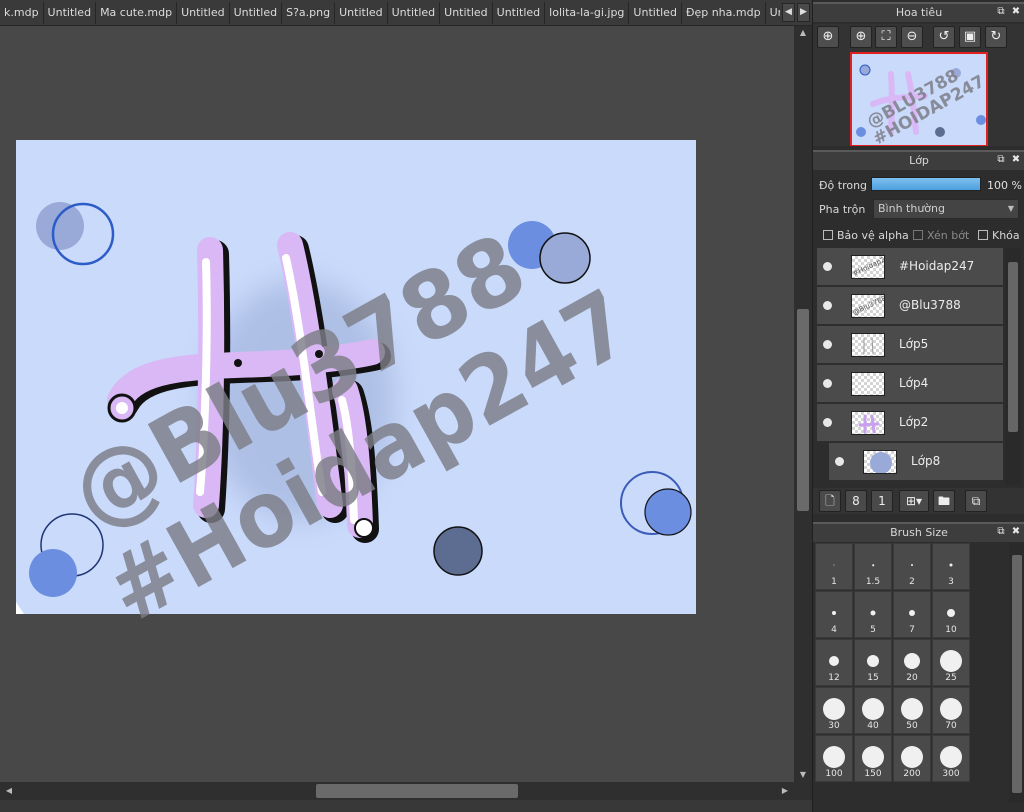 The image size is (1024, 812). What do you see at coordinates (996, 37) in the screenshot?
I see `rotate-right-icon: ↻` at bounding box center [996, 37].